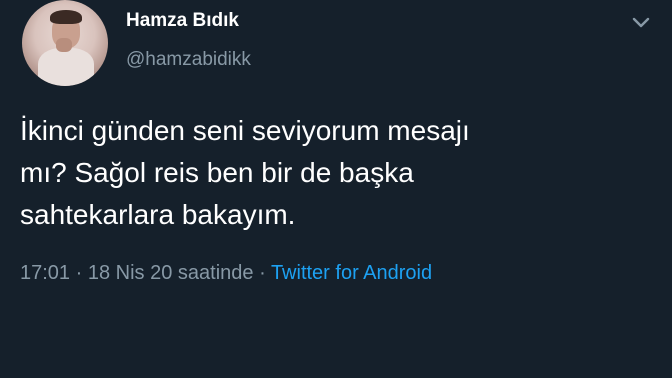 This screenshot has width=672, height=378. I want to click on chevron-down-icon, so click(641, 22).